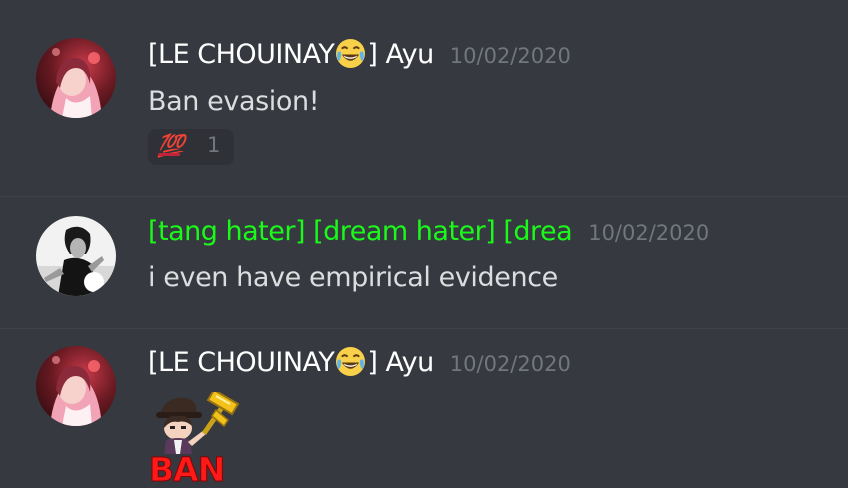 Image resolution: width=848 pixels, height=488 pixels. Describe the element at coordinates (170, 146) in the screenshot. I see `hundred-points-emoji-icon: 💯` at that location.